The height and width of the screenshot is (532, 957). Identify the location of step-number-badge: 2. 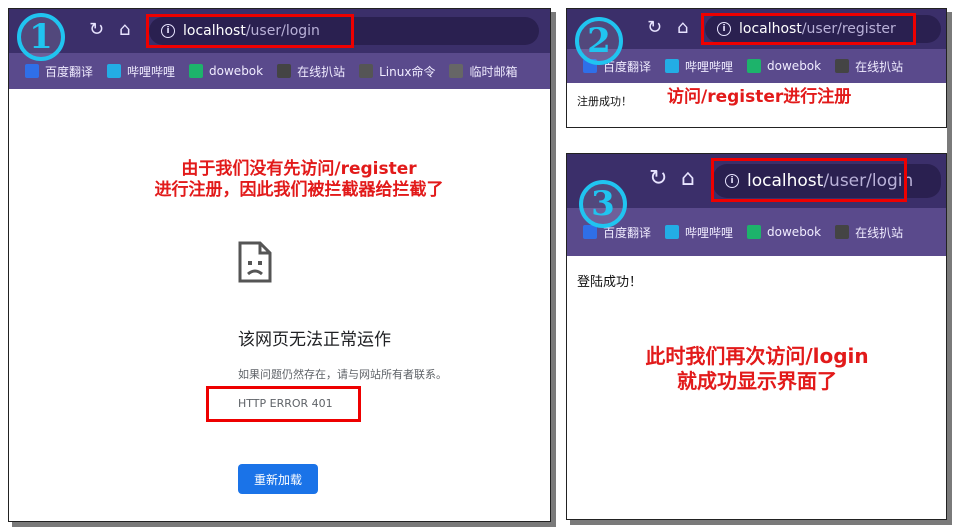
(599, 41).